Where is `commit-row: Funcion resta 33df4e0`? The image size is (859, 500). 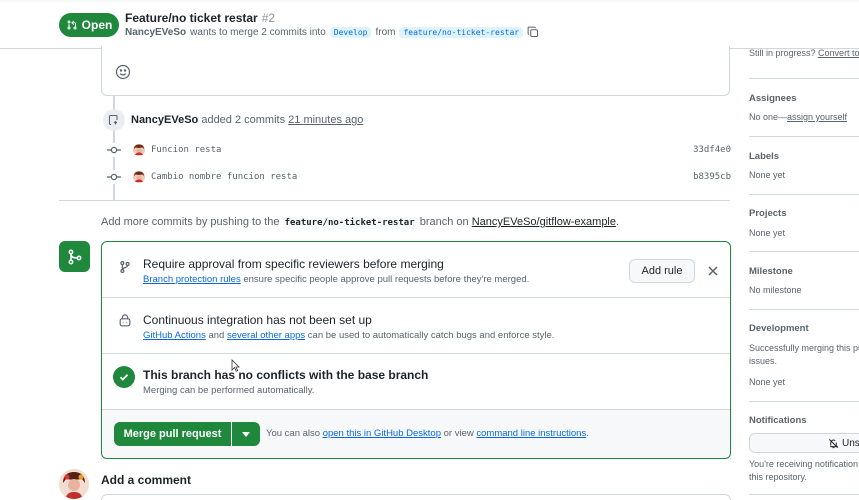 commit-row: Funcion resta 33df4e0 is located at coordinates (419, 150).